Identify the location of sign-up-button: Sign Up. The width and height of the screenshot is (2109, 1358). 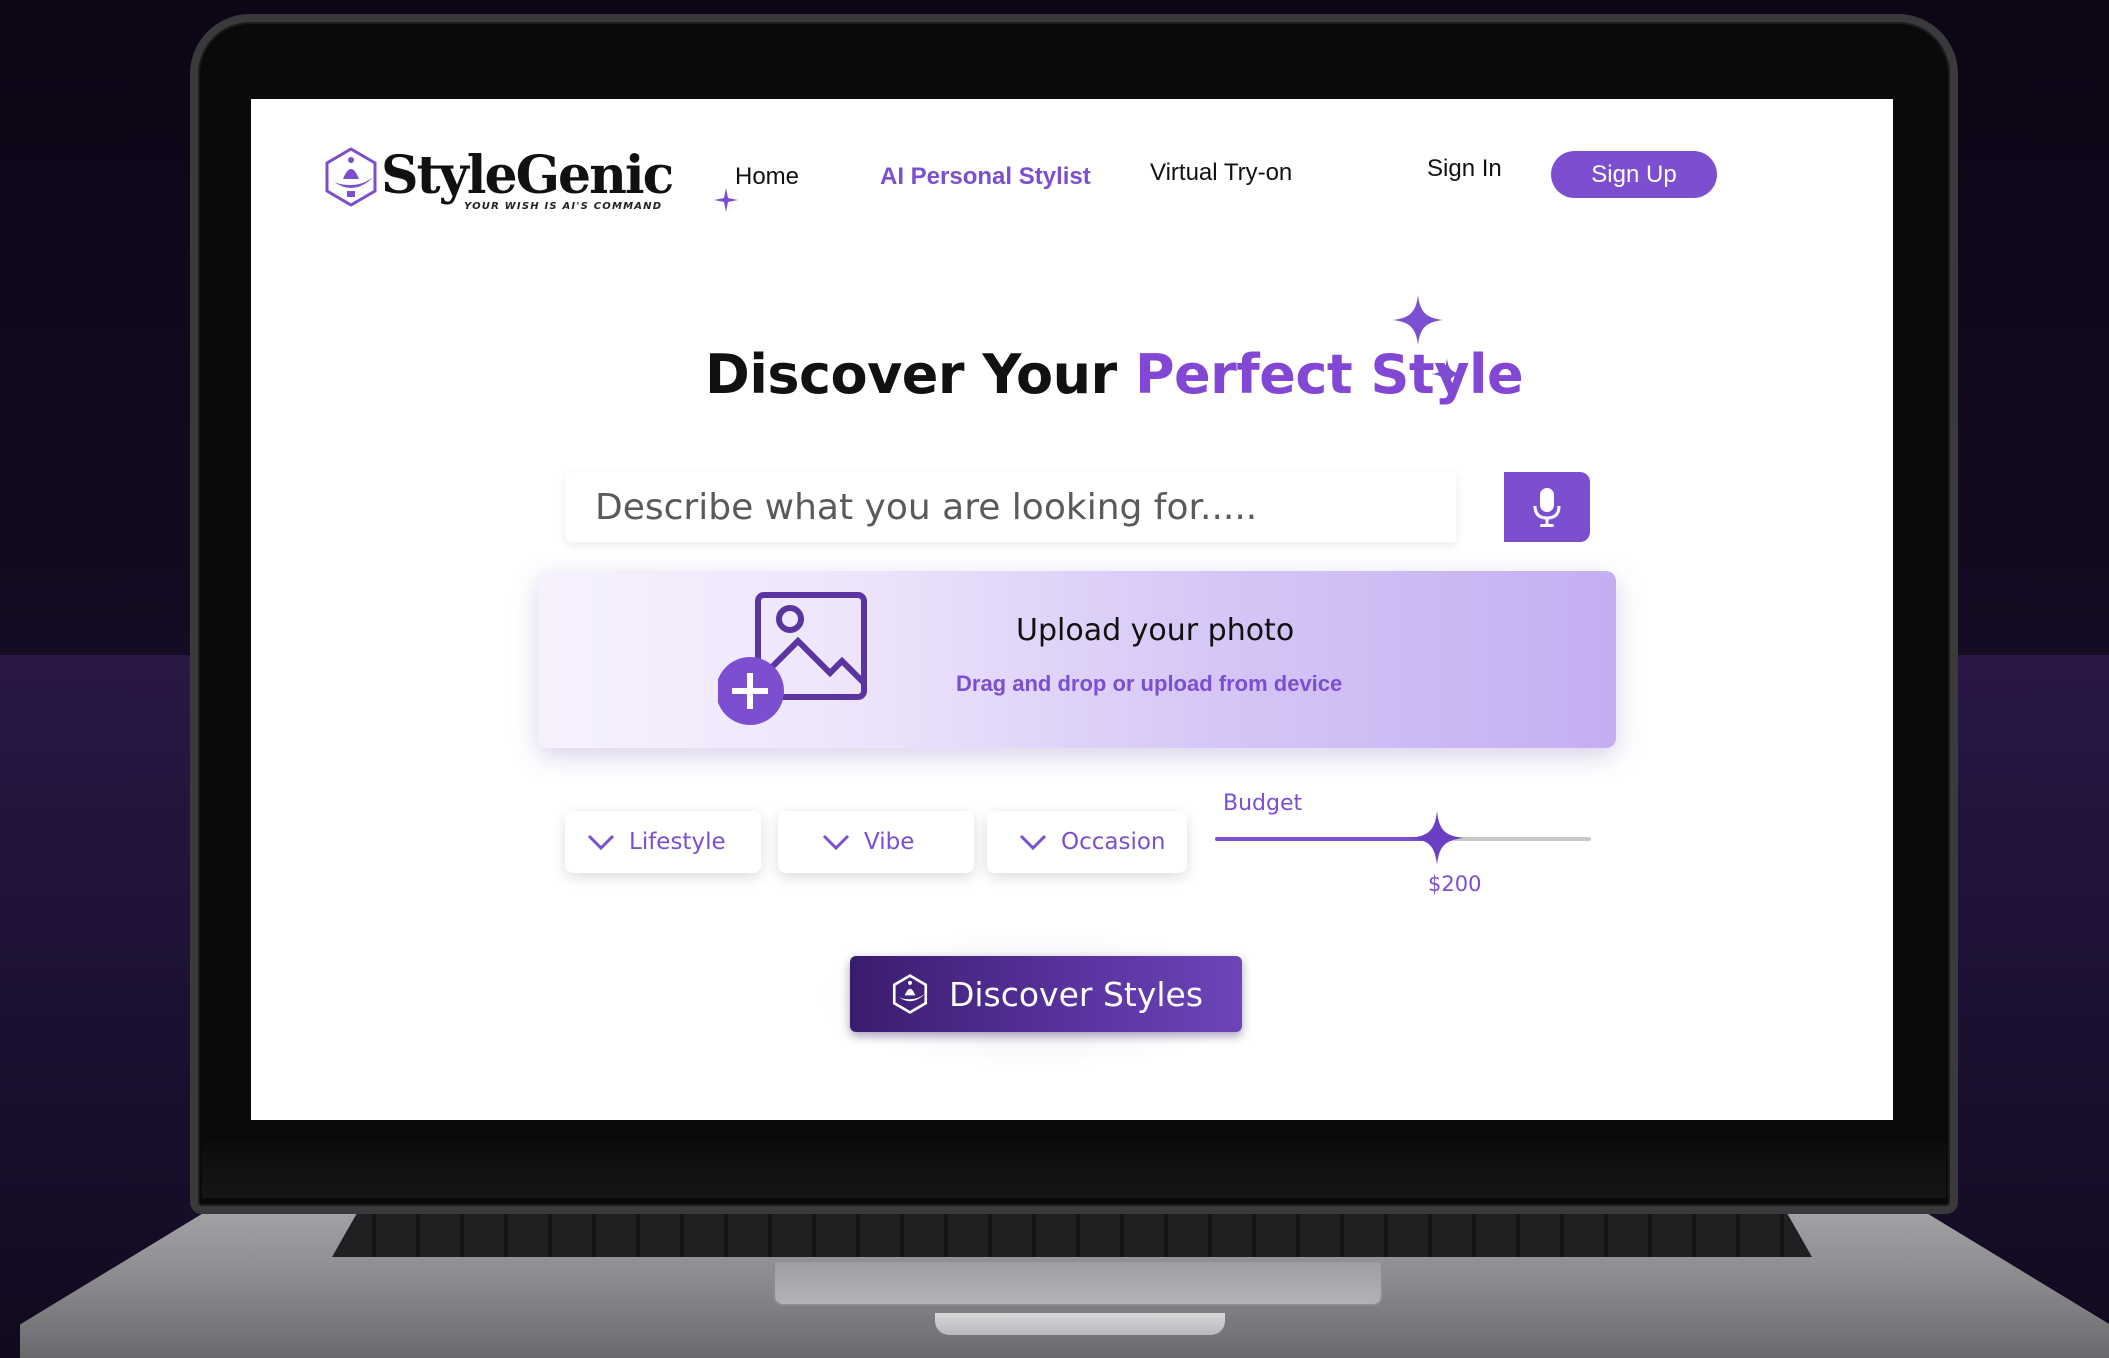
(1634, 174).